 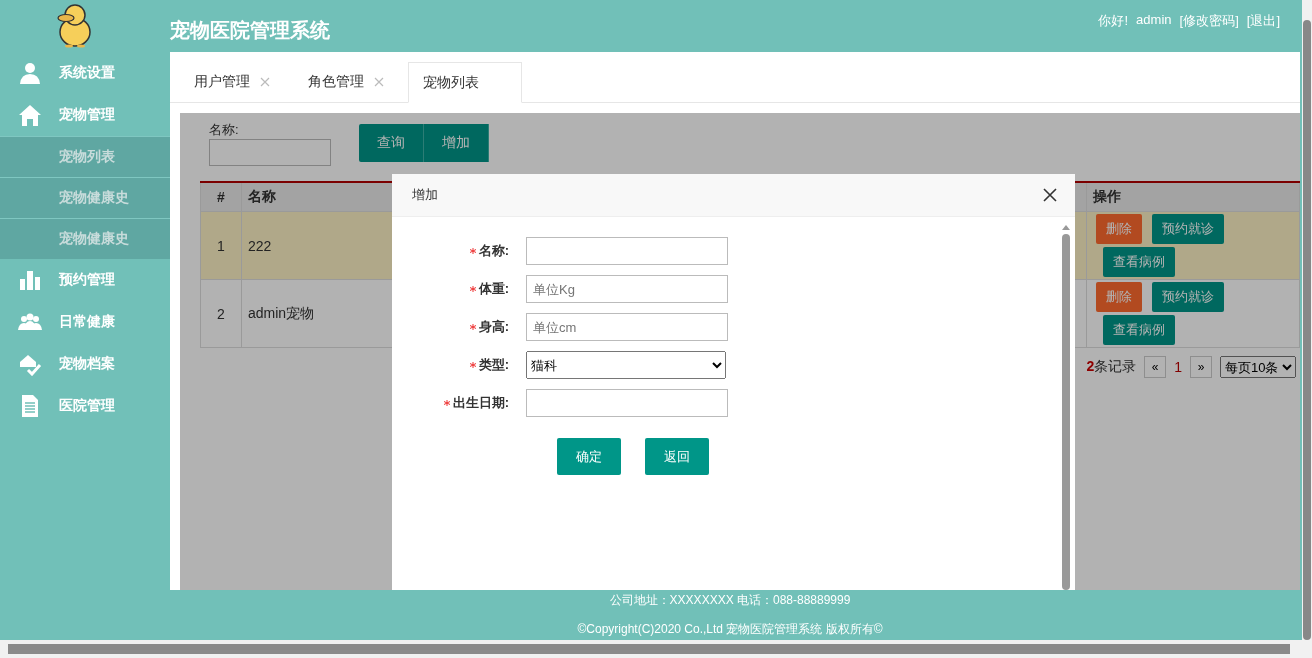 What do you see at coordinates (1050, 195) in the screenshot?
I see `close-icon` at bounding box center [1050, 195].